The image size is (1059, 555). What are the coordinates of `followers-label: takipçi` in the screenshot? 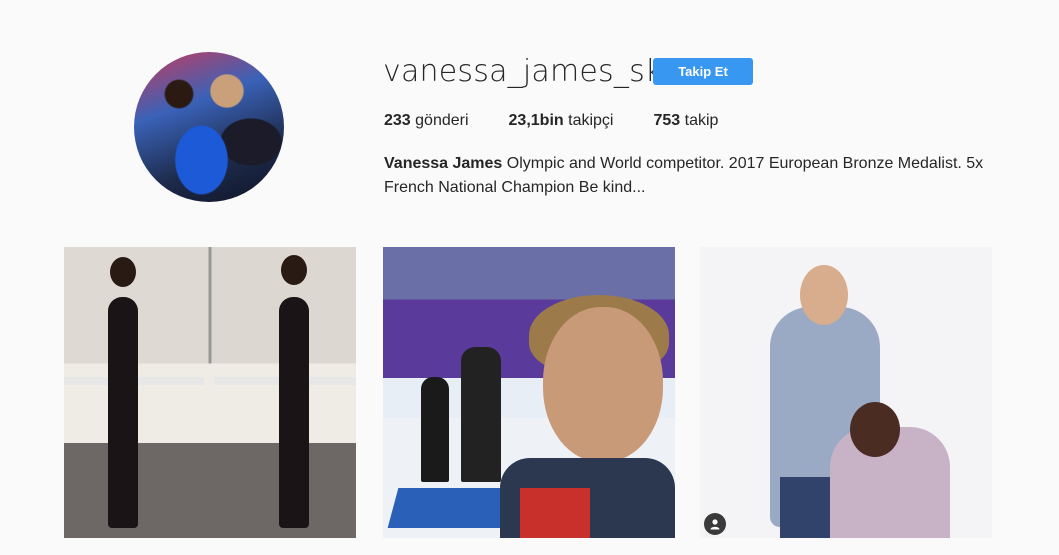 It's located at (591, 120).